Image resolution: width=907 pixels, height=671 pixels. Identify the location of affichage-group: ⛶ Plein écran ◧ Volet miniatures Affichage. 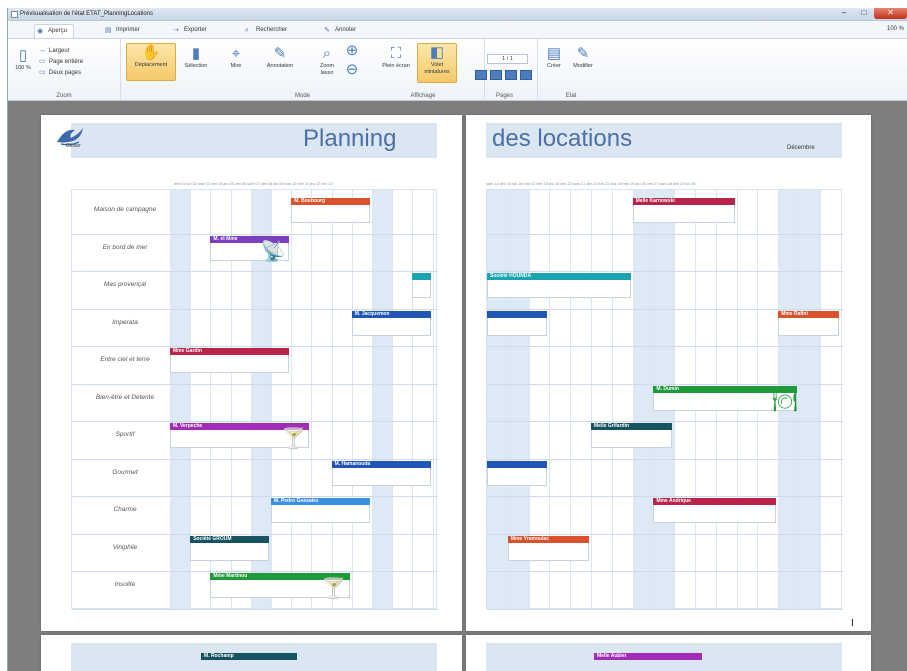
(423, 70).